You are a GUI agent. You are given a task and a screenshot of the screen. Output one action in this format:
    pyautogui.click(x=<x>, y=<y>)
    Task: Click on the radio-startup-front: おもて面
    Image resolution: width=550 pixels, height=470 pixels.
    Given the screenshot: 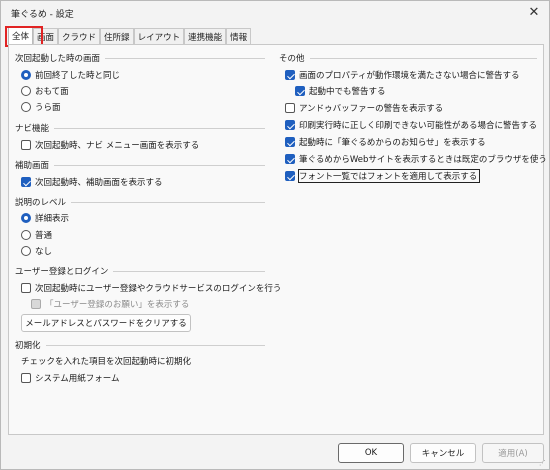 What is the action you would take?
    pyautogui.click(x=45, y=91)
    